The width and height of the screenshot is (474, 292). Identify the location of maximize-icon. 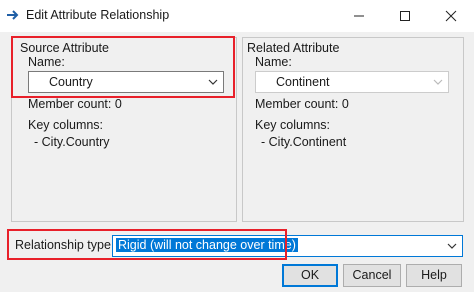
(405, 16).